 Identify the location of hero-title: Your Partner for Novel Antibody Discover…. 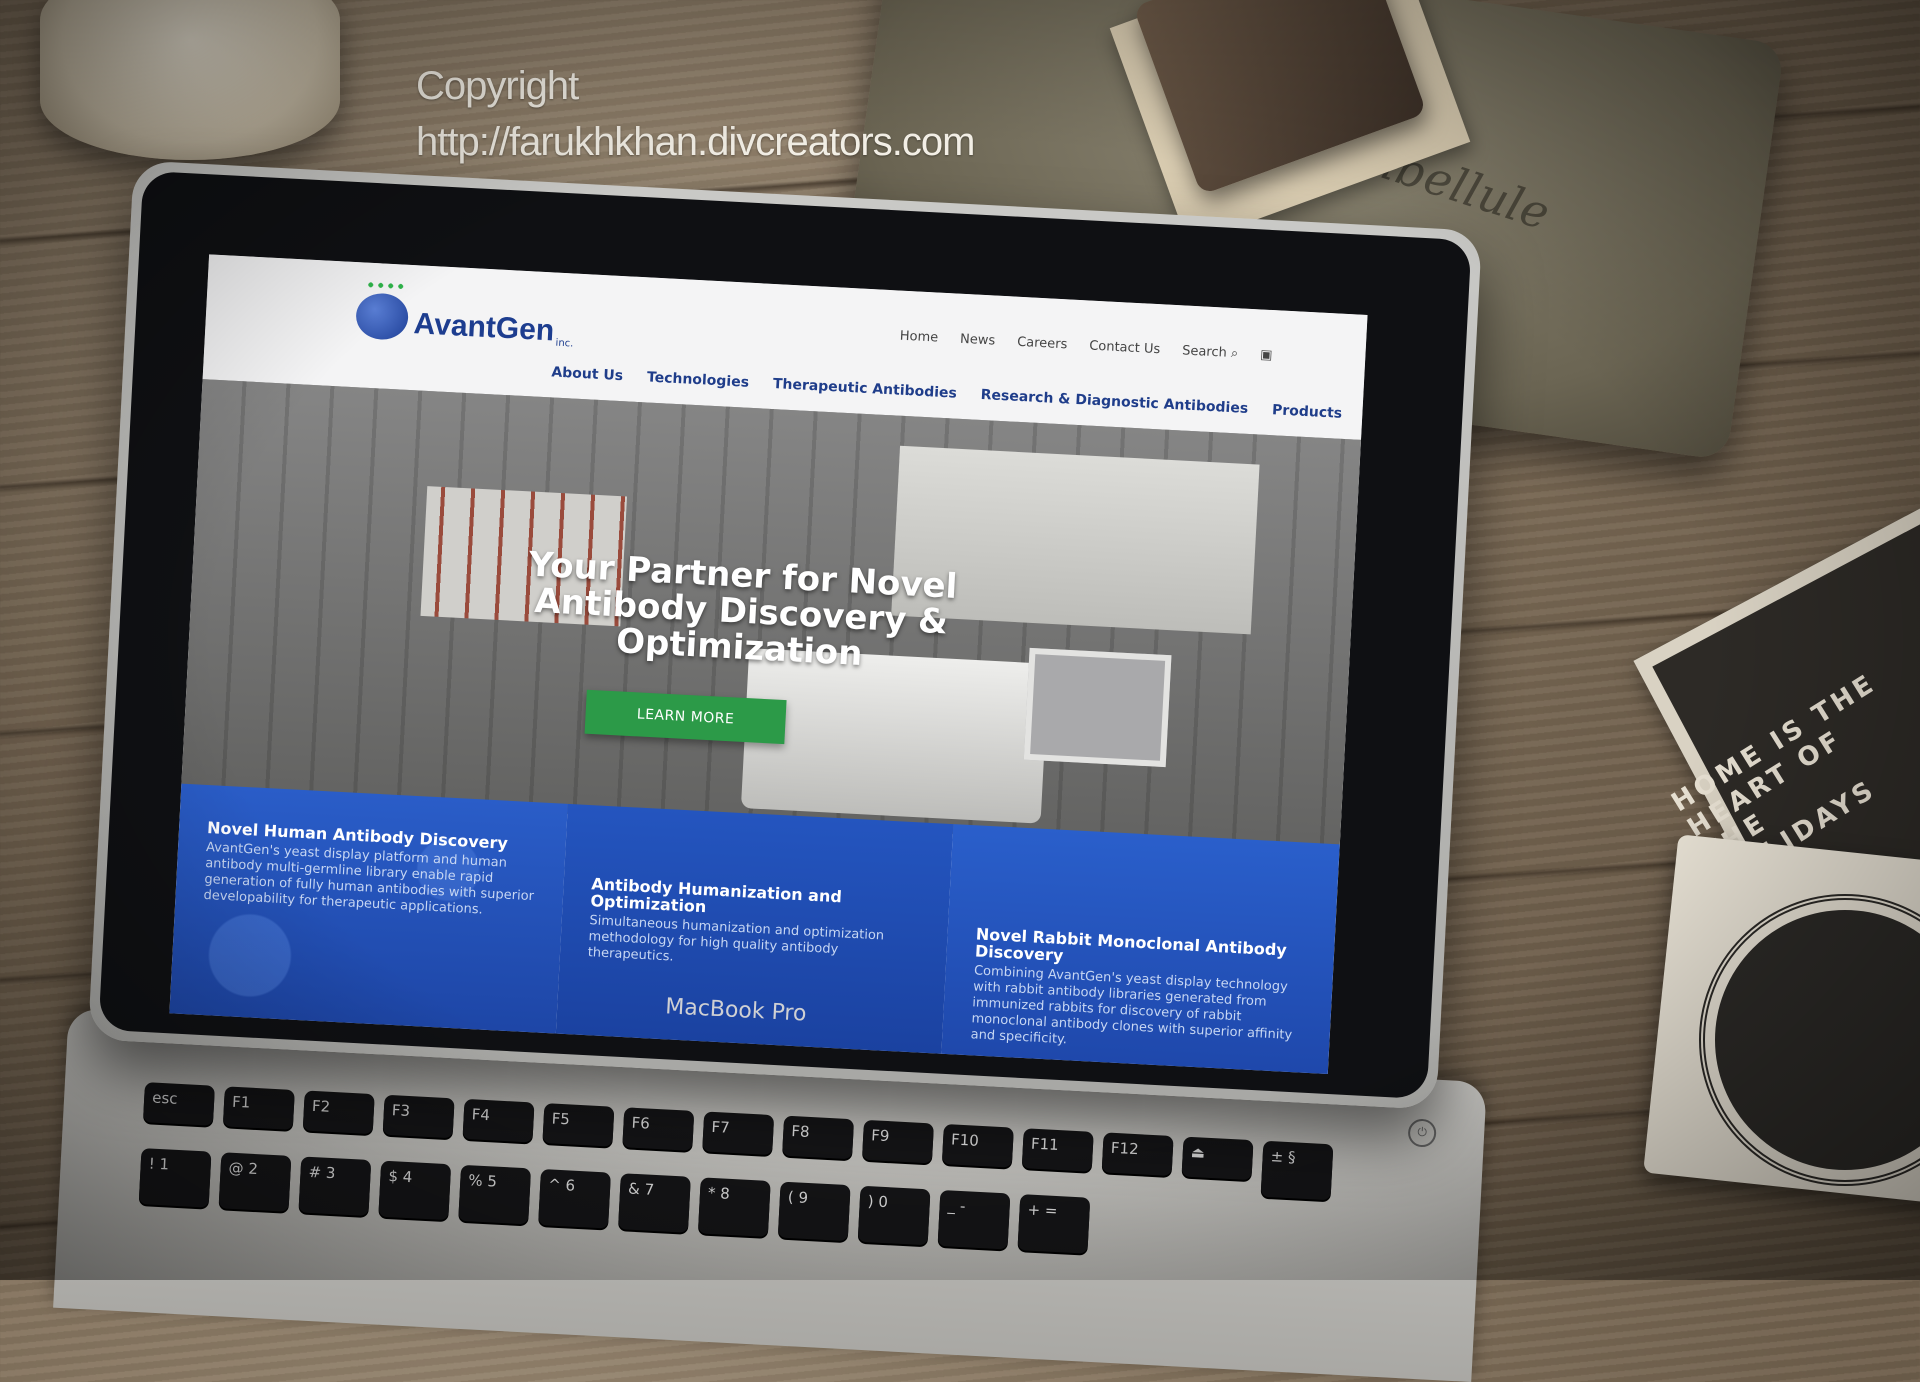
(743, 609).